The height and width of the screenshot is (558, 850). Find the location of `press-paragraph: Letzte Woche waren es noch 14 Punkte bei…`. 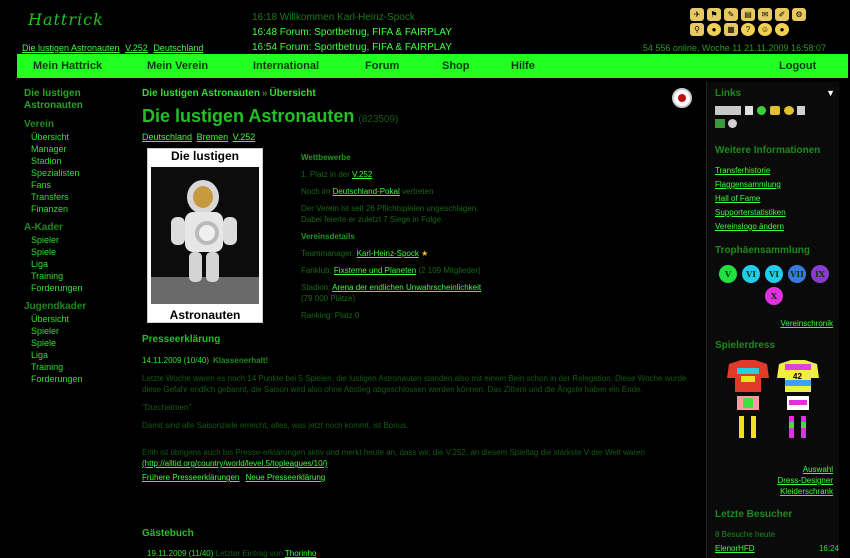

press-paragraph: Letzte Woche waren es noch 14 Punkte bei… is located at coordinates (414, 384).